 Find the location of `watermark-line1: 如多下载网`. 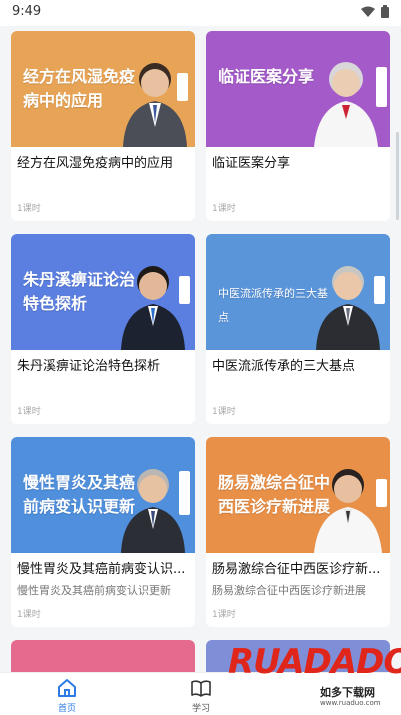

watermark-line1: 如多下载网 is located at coordinates (347, 692).